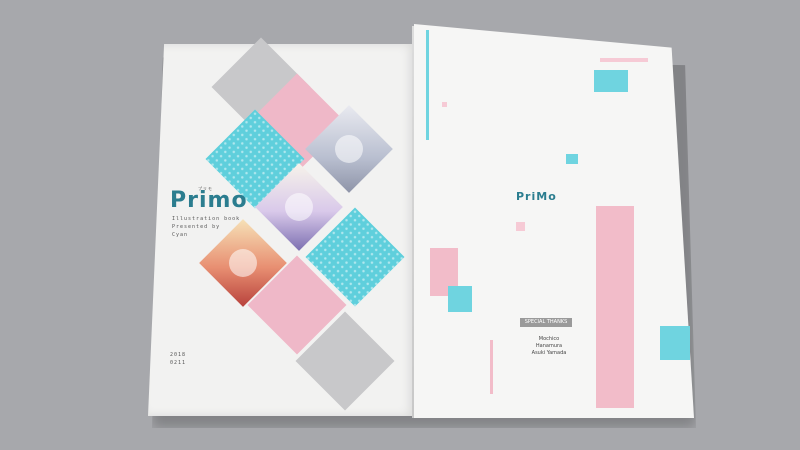  I want to click on pink-small-square, so click(444, 104).